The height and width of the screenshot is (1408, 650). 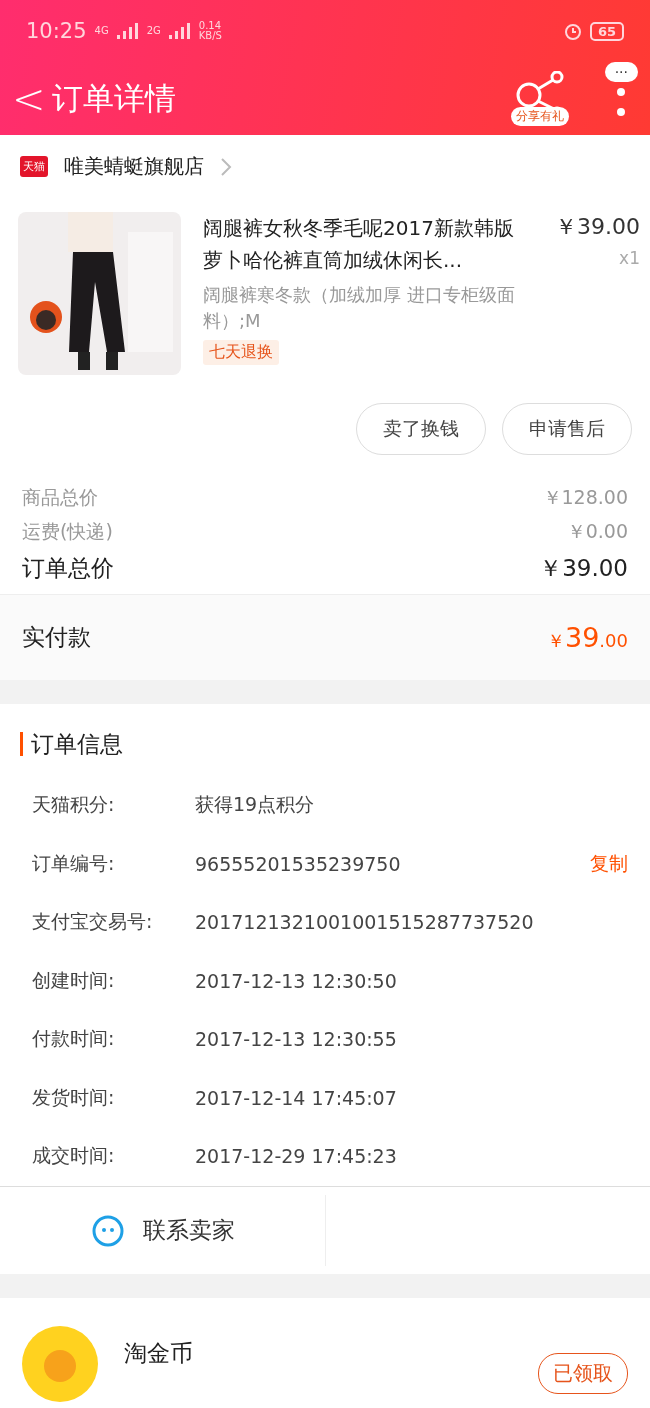 What do you see at coordinates (296, 980) in the screenshot?
I see `info-value: 2017-12-13 12:30:50` at bounding box center [296, 980].